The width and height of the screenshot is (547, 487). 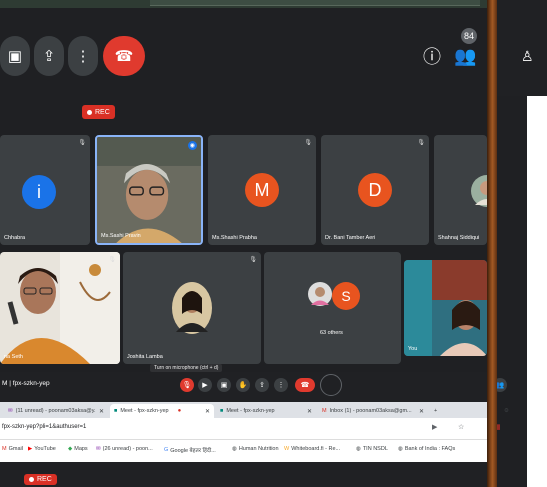 What do you see at coordinates (373, 411) in the screenshot?
I see `tab-inbox: M Inbox (1) - poonam03aksa@gm... ✕` at bounding box center [373, 411].